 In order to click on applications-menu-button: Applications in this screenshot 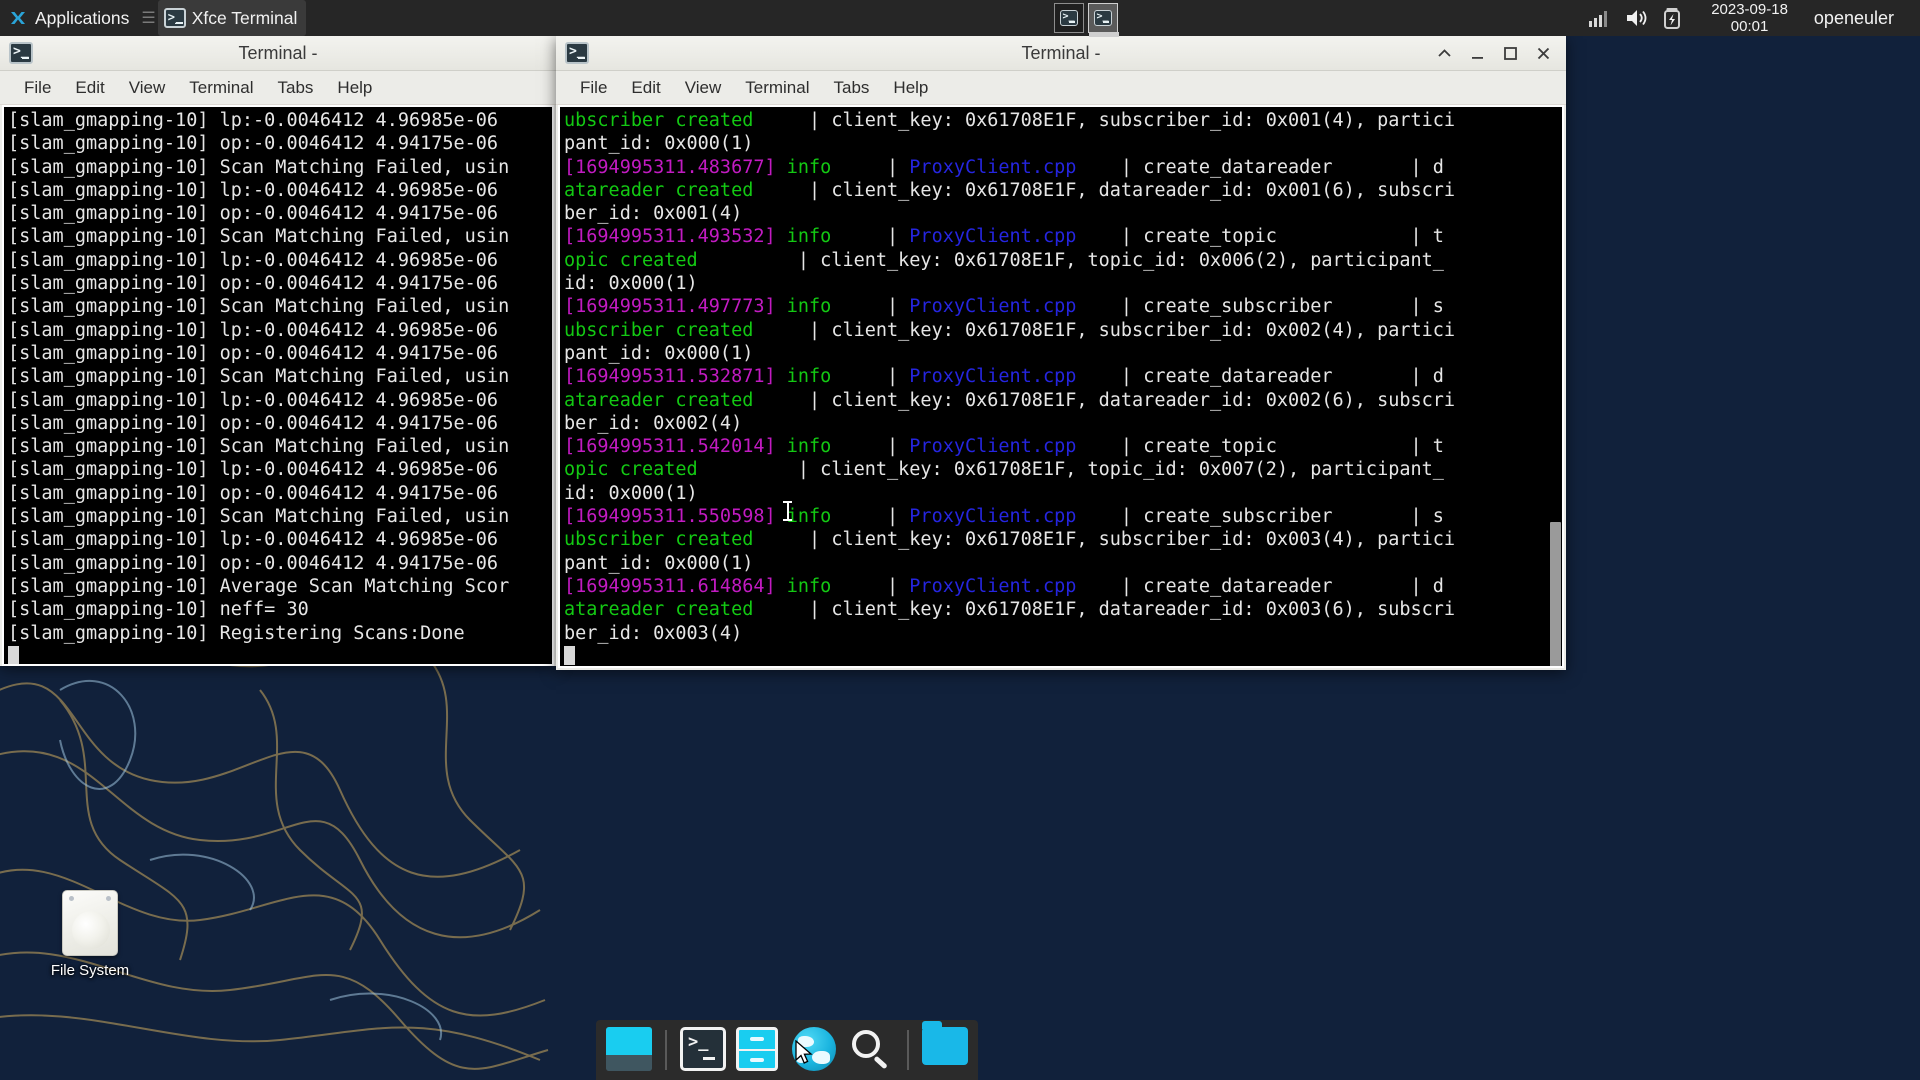, I will do `click(69, 18)`.